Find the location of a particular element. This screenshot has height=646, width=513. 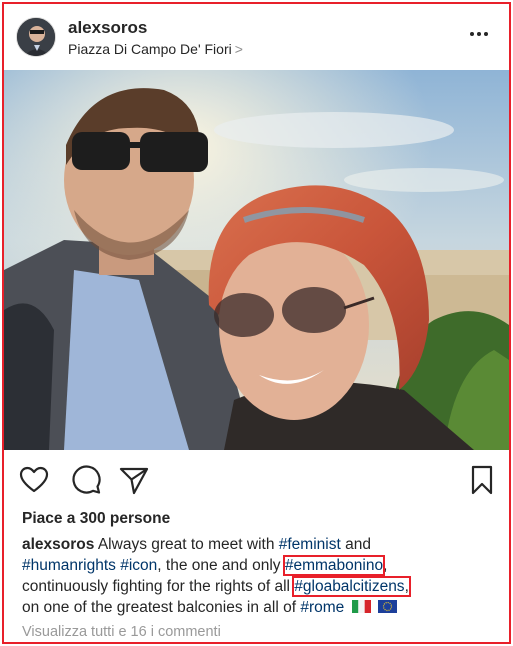

location-label: Piazza Di Campo De' Fiori is located at coordinates (150, 49).